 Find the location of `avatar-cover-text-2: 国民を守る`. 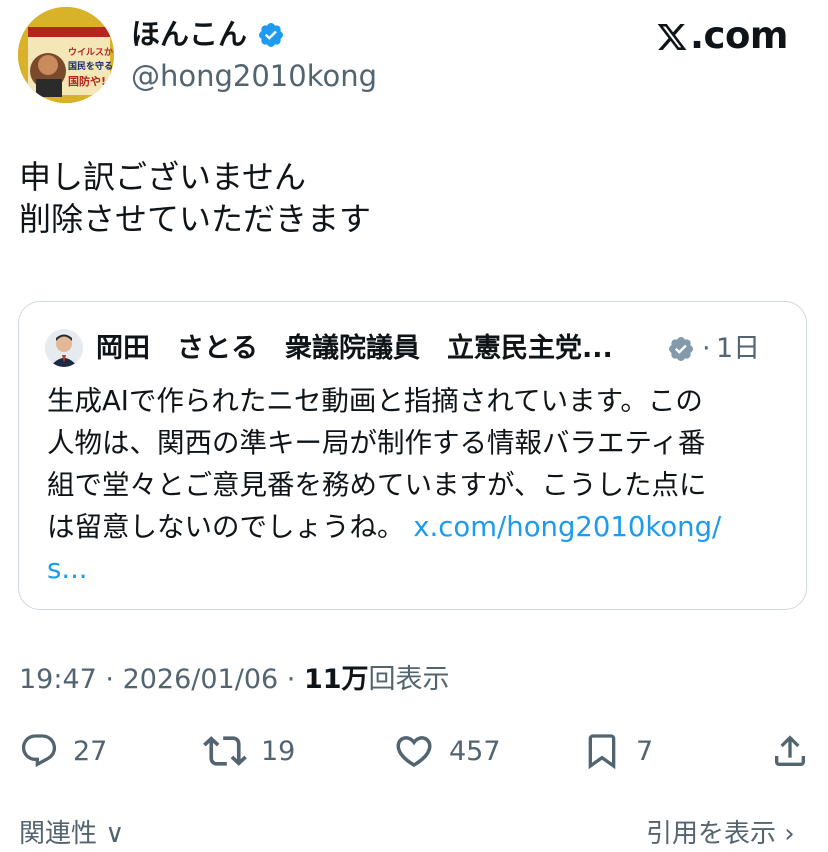

avatar-cover-text-2: 国民を守る is located at coordinates (90, 66).